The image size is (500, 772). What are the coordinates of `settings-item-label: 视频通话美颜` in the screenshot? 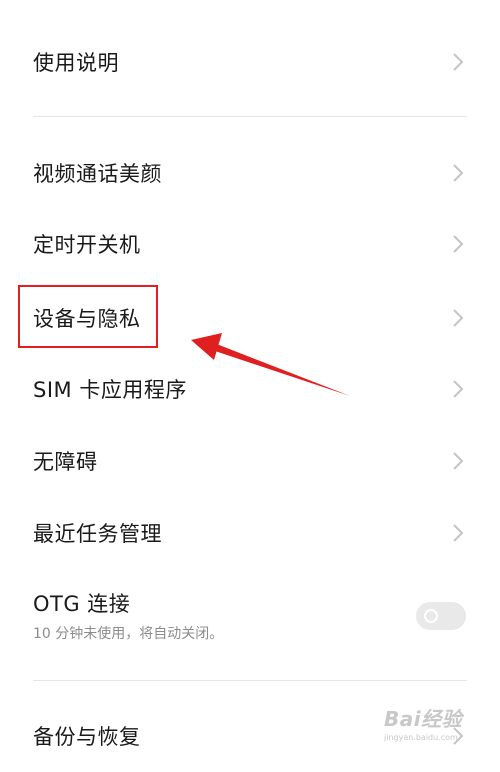 It's located at (97, 174).